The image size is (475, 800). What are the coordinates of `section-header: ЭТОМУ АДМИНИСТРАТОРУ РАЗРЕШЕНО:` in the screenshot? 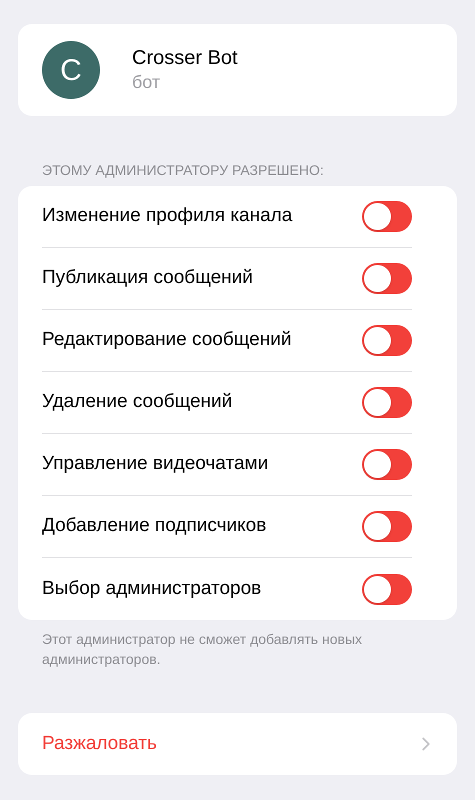 It's located at (183, 170).